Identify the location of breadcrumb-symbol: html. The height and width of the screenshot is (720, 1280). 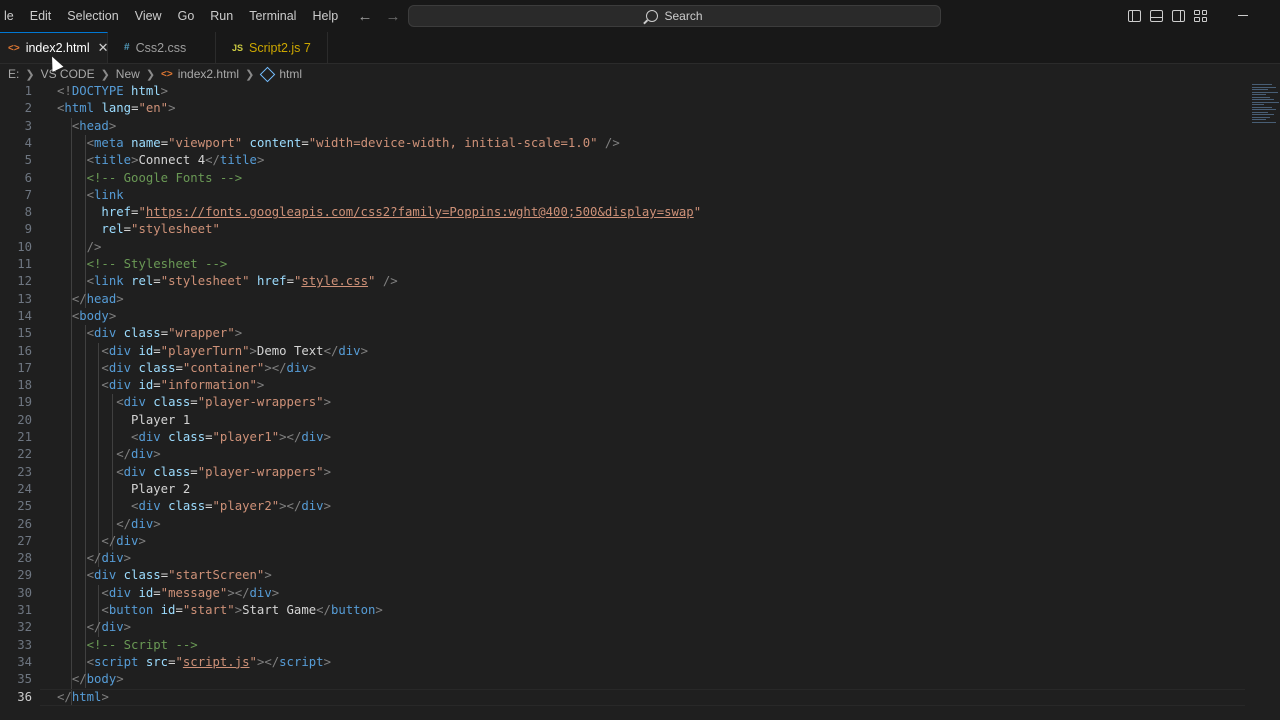
(290, 74).